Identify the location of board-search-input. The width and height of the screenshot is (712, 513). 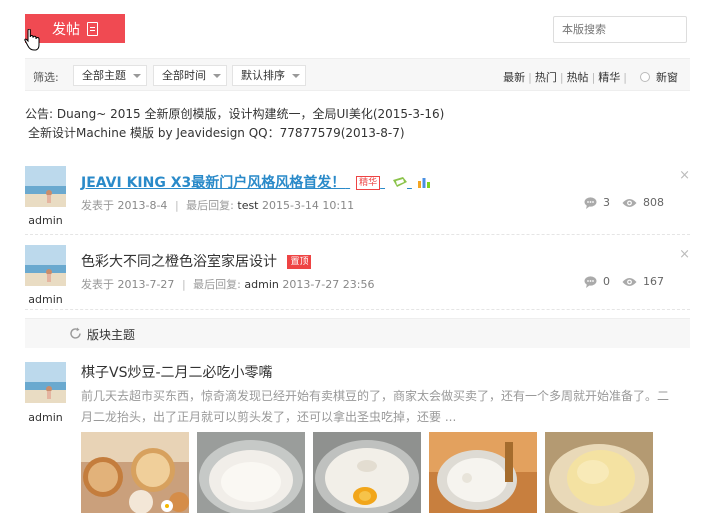
(620, 29).